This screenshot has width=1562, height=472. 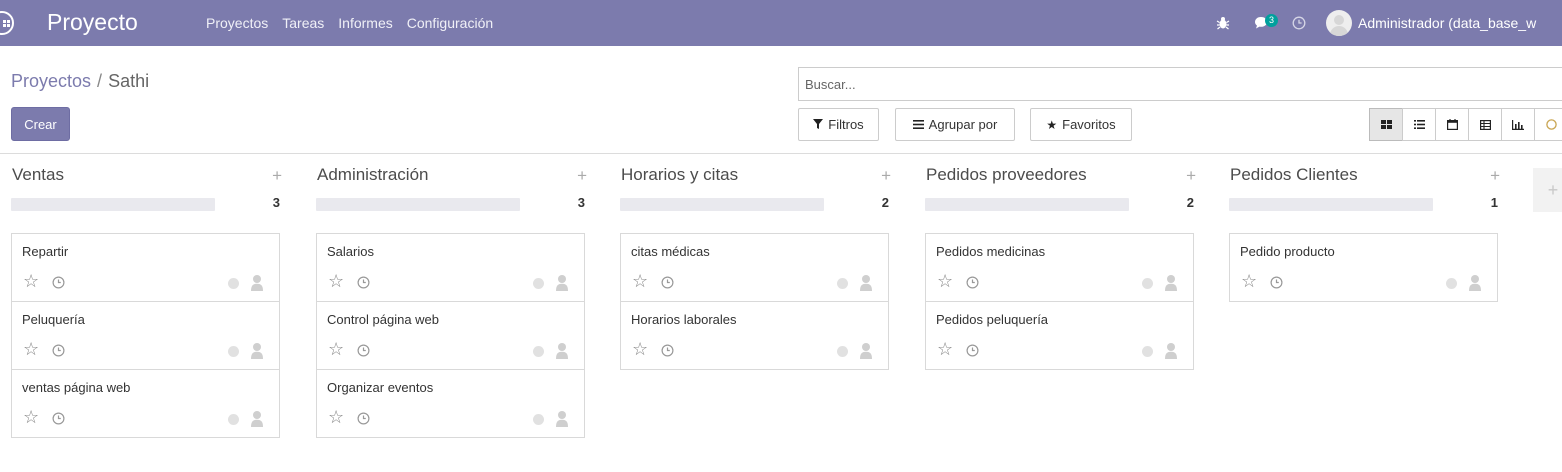 I want to click on kanban-card: Pedido producto ☆, so click(x=1363, y=267).